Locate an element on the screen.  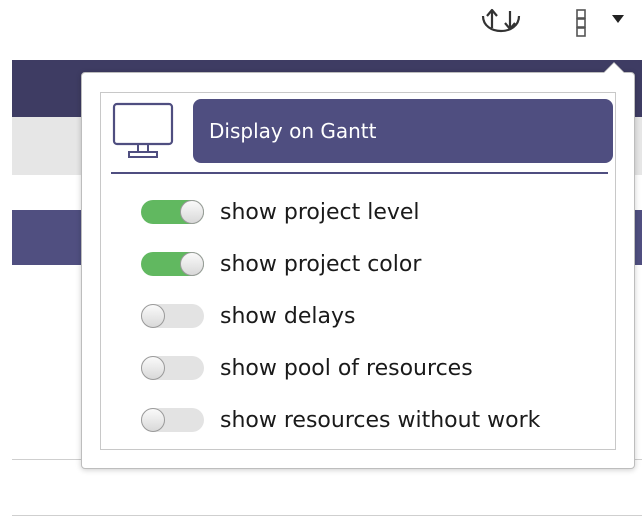
popover-arrow is located at coordinates (614, 67).